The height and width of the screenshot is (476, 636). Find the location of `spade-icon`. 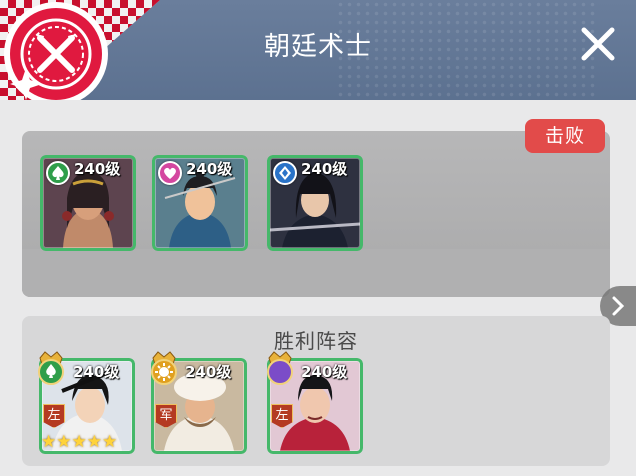

spade-icon is located at coordinates (58, 173).